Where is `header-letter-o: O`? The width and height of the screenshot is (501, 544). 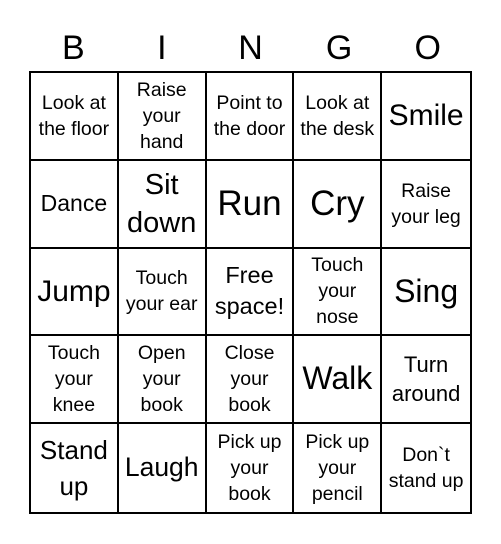
header-letter-o: O is located at coordinates (427, 48).